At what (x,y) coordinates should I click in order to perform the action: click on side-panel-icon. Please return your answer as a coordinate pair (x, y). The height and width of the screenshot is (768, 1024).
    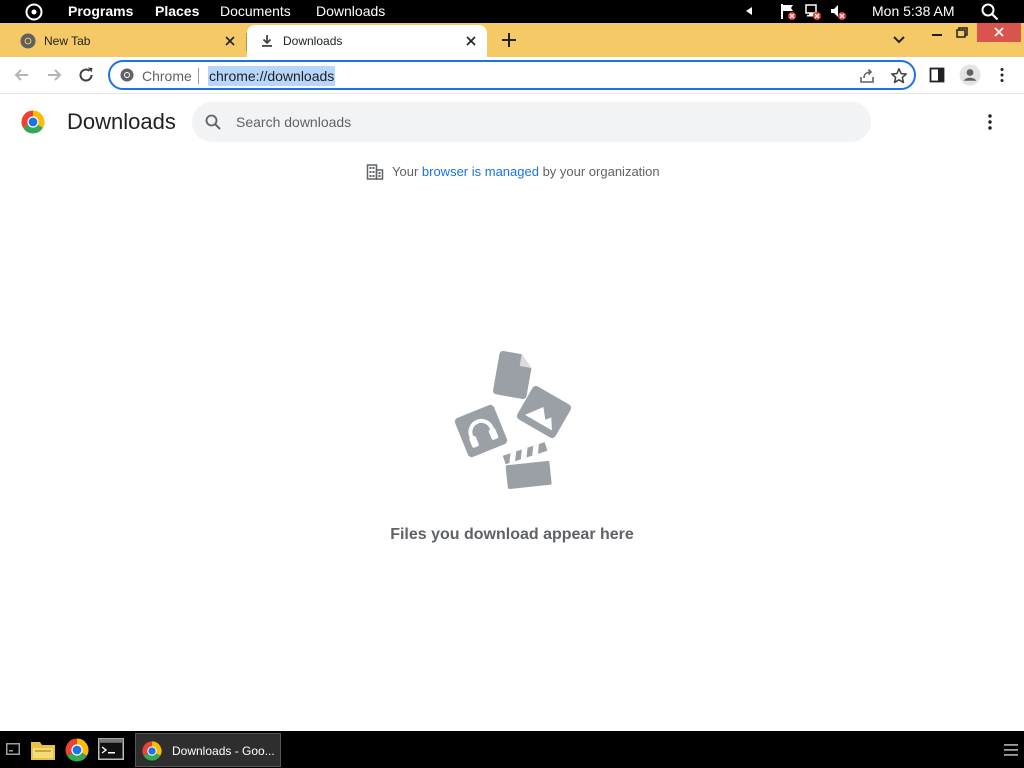
    Looking at the image, I should click on (937, 75).